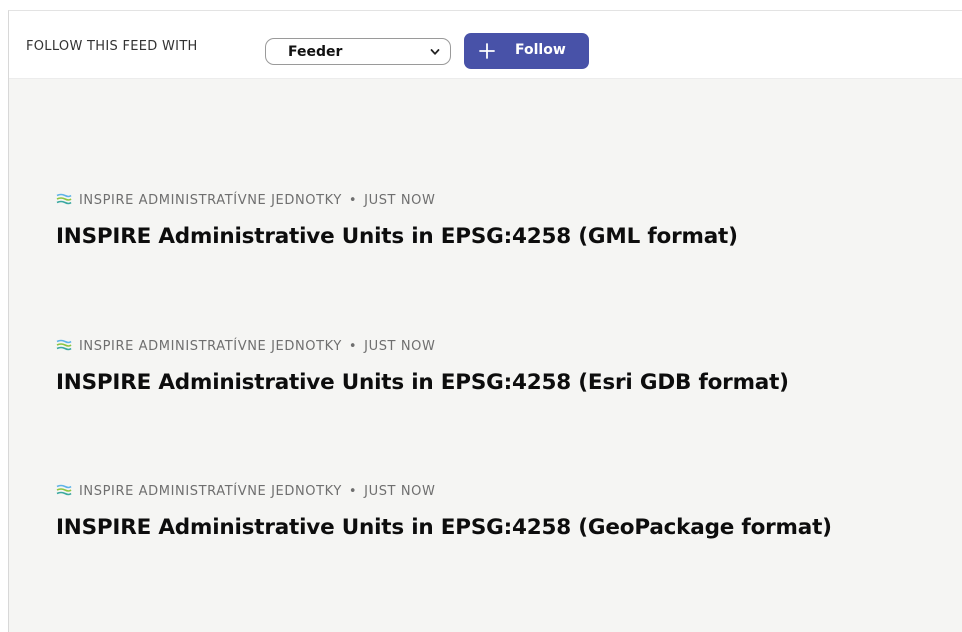  I want to click on follow-toolbar: FOLLOW THIS FEED WITH Feeder Follow, so click(485, 45).